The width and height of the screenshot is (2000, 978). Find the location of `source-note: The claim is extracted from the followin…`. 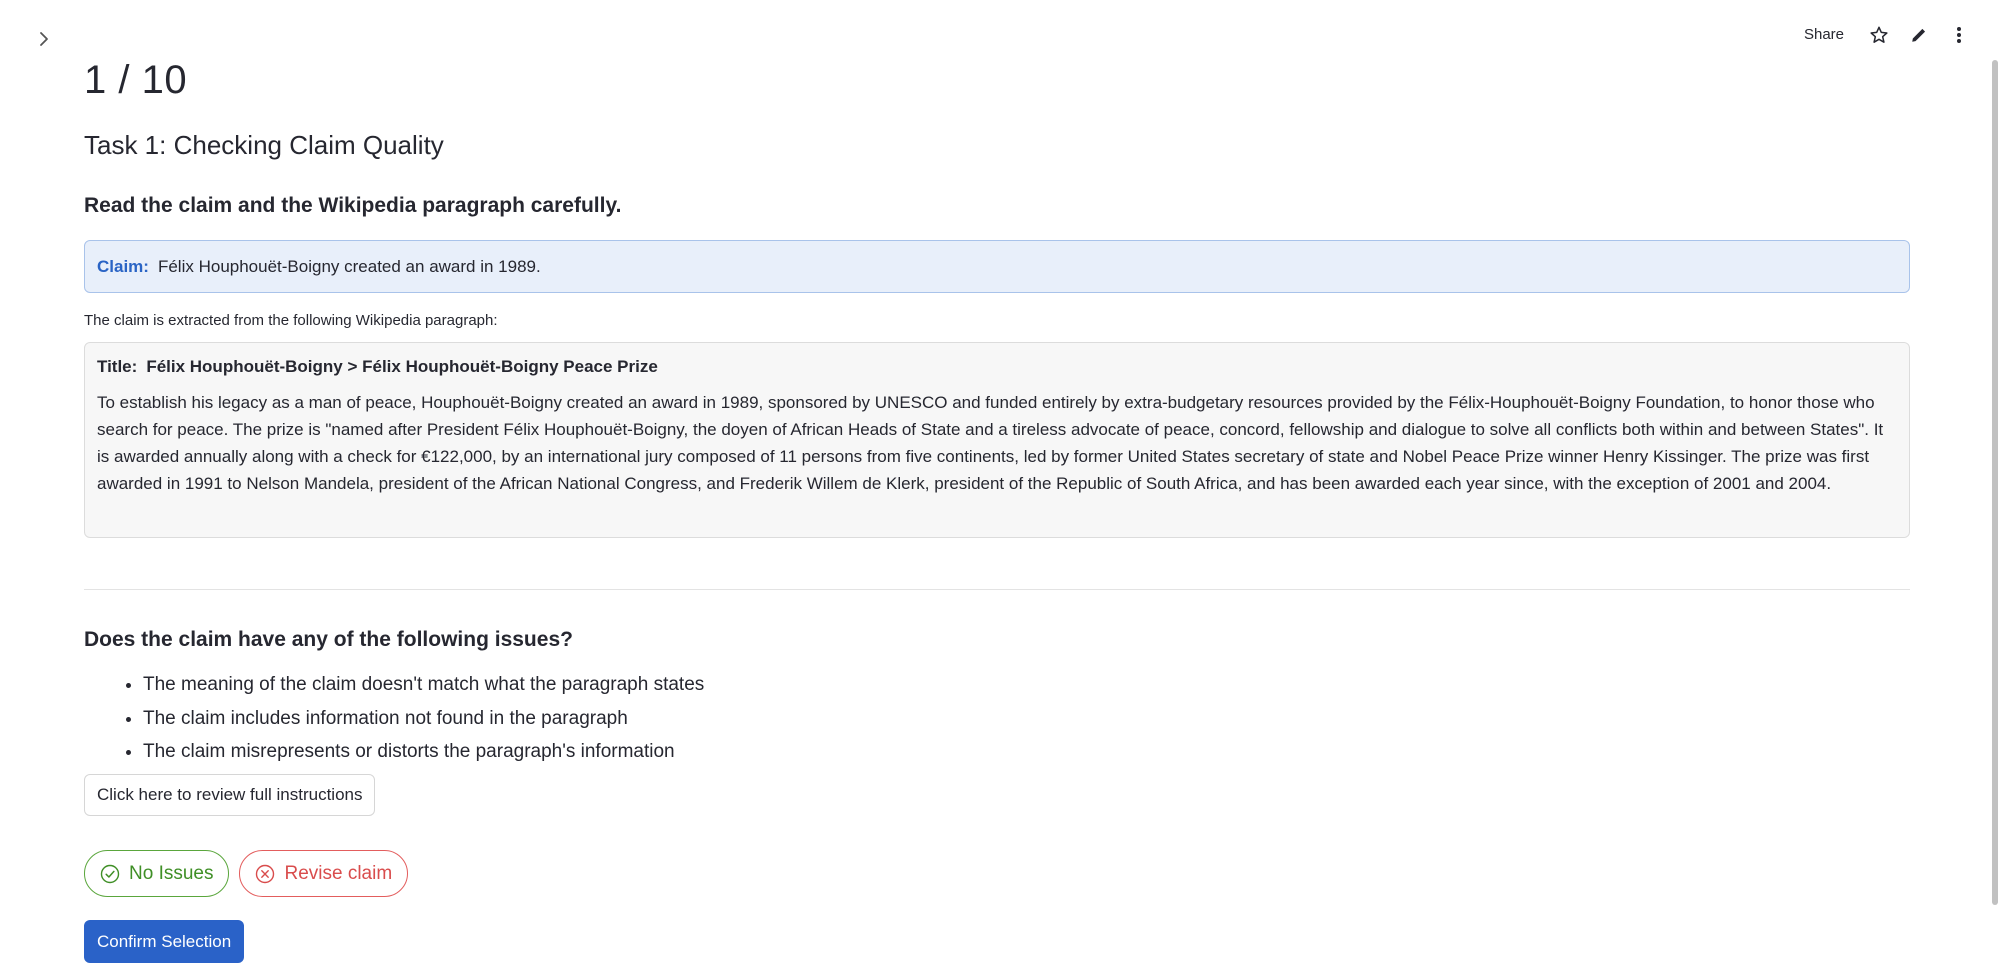

source-note: The claim is extracted from the followin… is located at coordinates (291, 320).